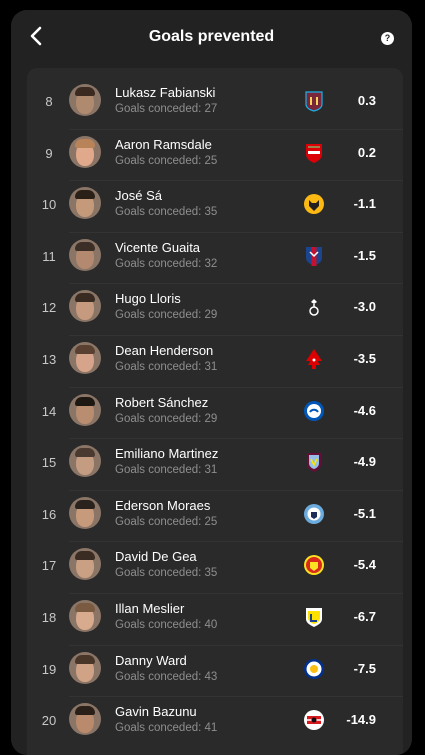 This screenshot has height=755, width=425. What do you see at coordinates (166, 109) in the screenshot?
I see `goals-conceded-text: Goals conceded: 27` at bounding box center [166, 109].